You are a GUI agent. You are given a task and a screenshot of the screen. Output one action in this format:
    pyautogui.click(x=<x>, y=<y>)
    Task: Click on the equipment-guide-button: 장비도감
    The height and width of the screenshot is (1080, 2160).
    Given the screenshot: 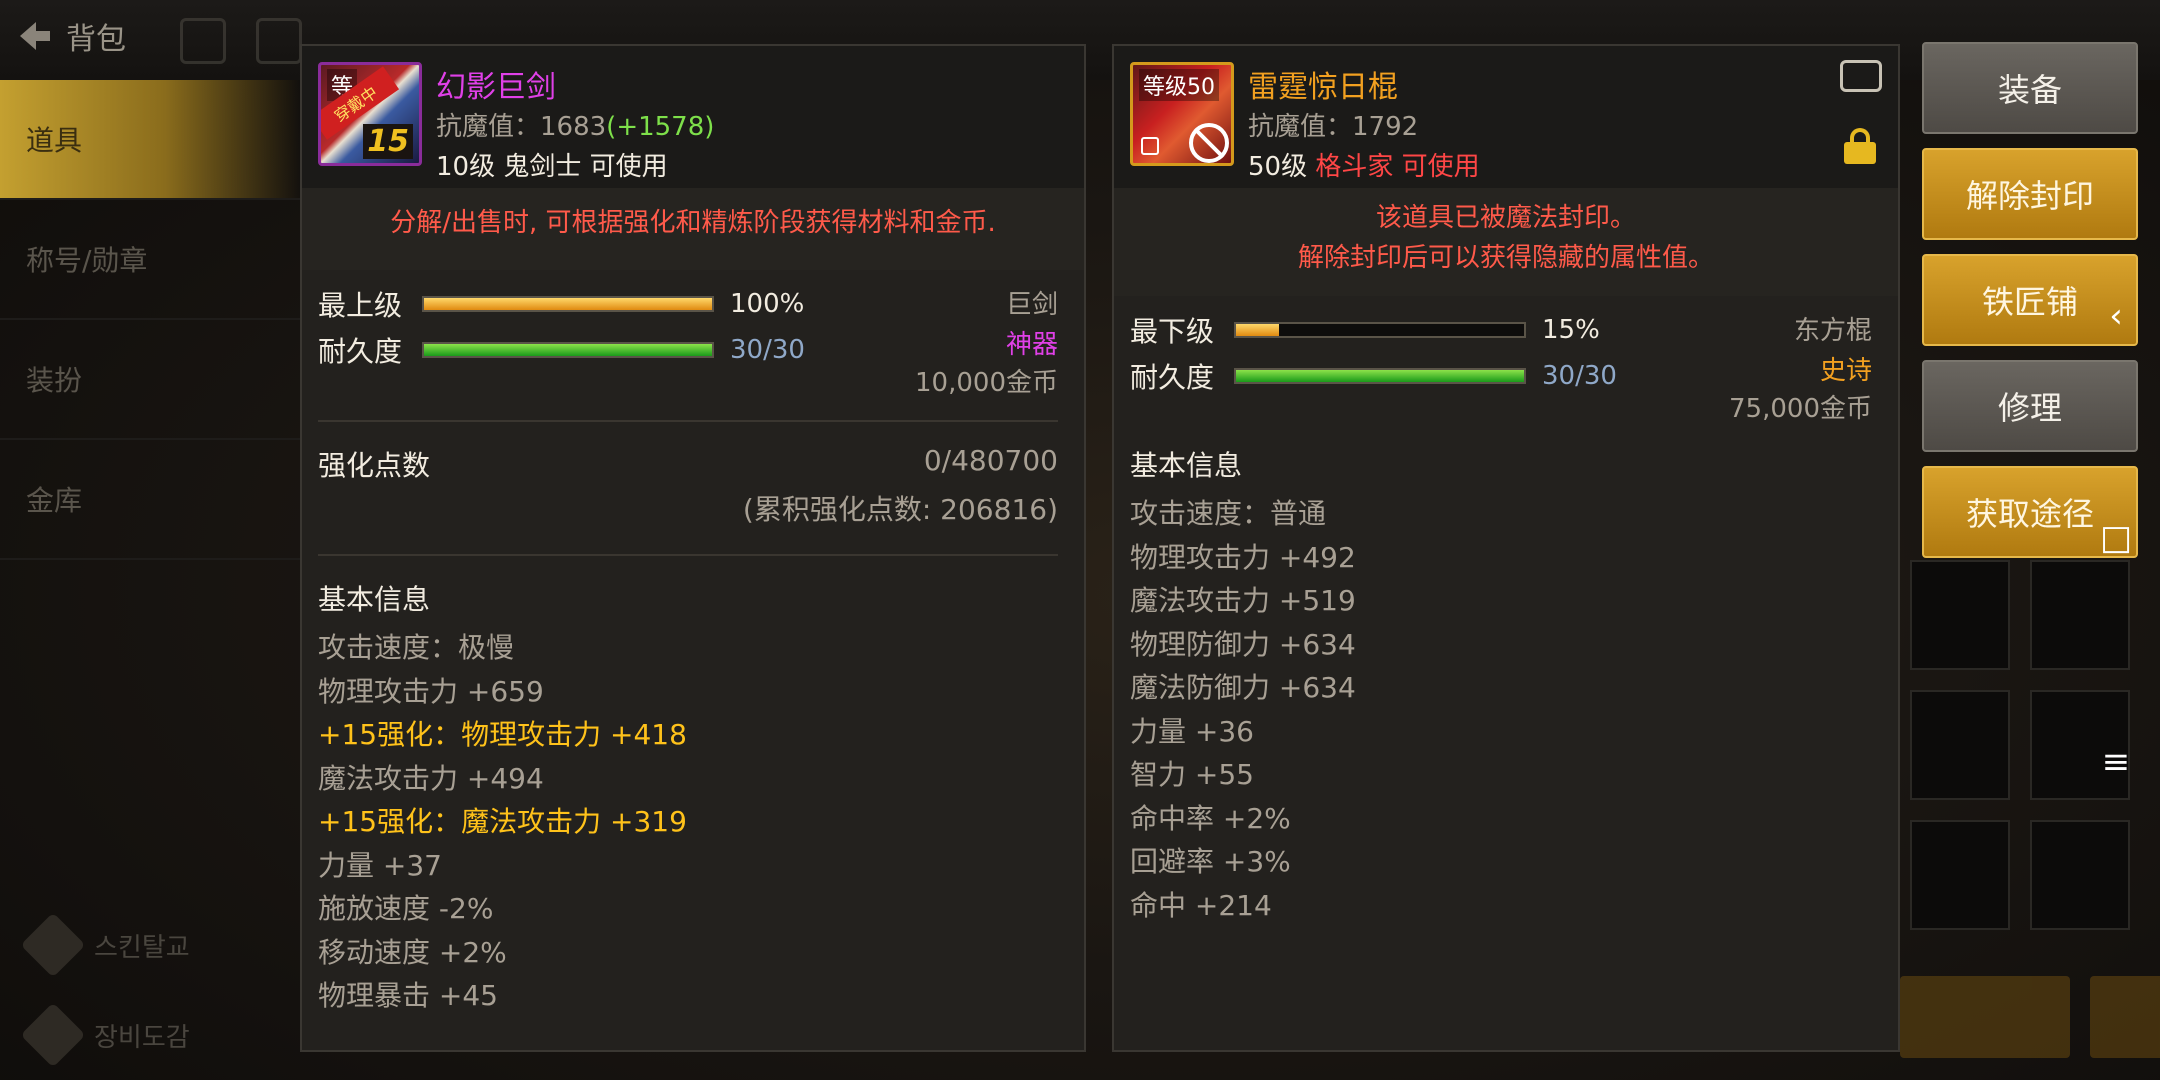 What is the action you would take?
    pyautogui.click(x=150, y=1035)
    